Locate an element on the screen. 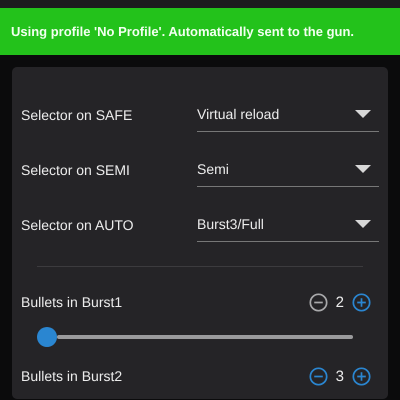 The height and width of the screenshot is (400, 400). selector-label: Selector on SEMI is located at coordinates (76, 170).